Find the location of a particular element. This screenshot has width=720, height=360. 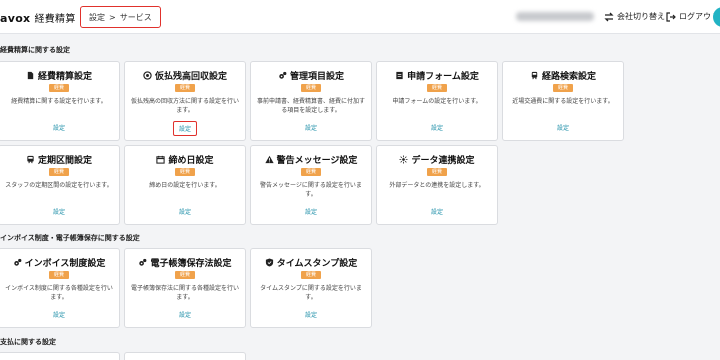

card-description: 電子帳簿保存法に関する各種設定を行います。 is located at coordinates (184, 293).